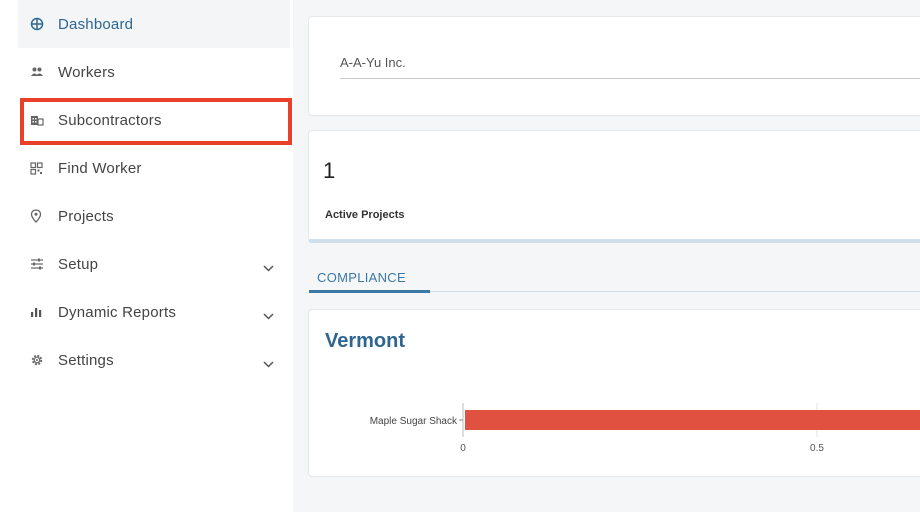 Image resolution: width=920 pixels, height=512 pixels. I want to click on x-tick-label: 0, so click(463, 448).